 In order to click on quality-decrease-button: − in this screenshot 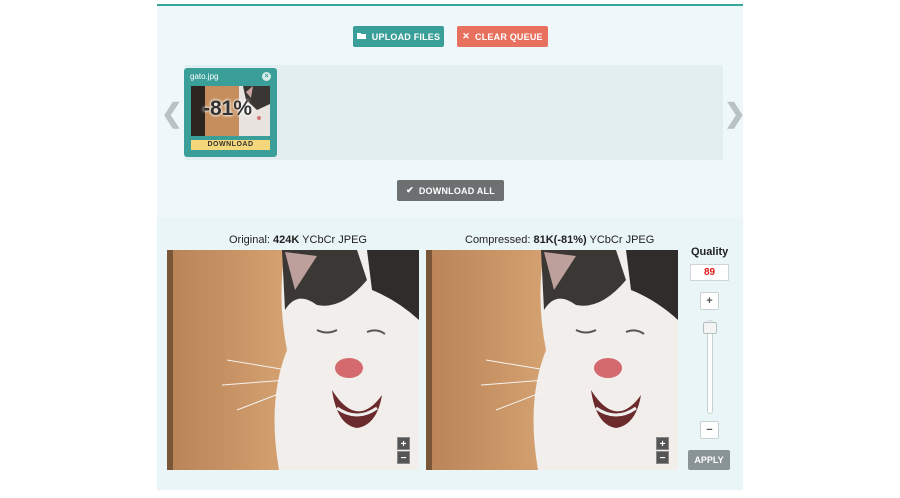, I will do `click(709, 430)`.